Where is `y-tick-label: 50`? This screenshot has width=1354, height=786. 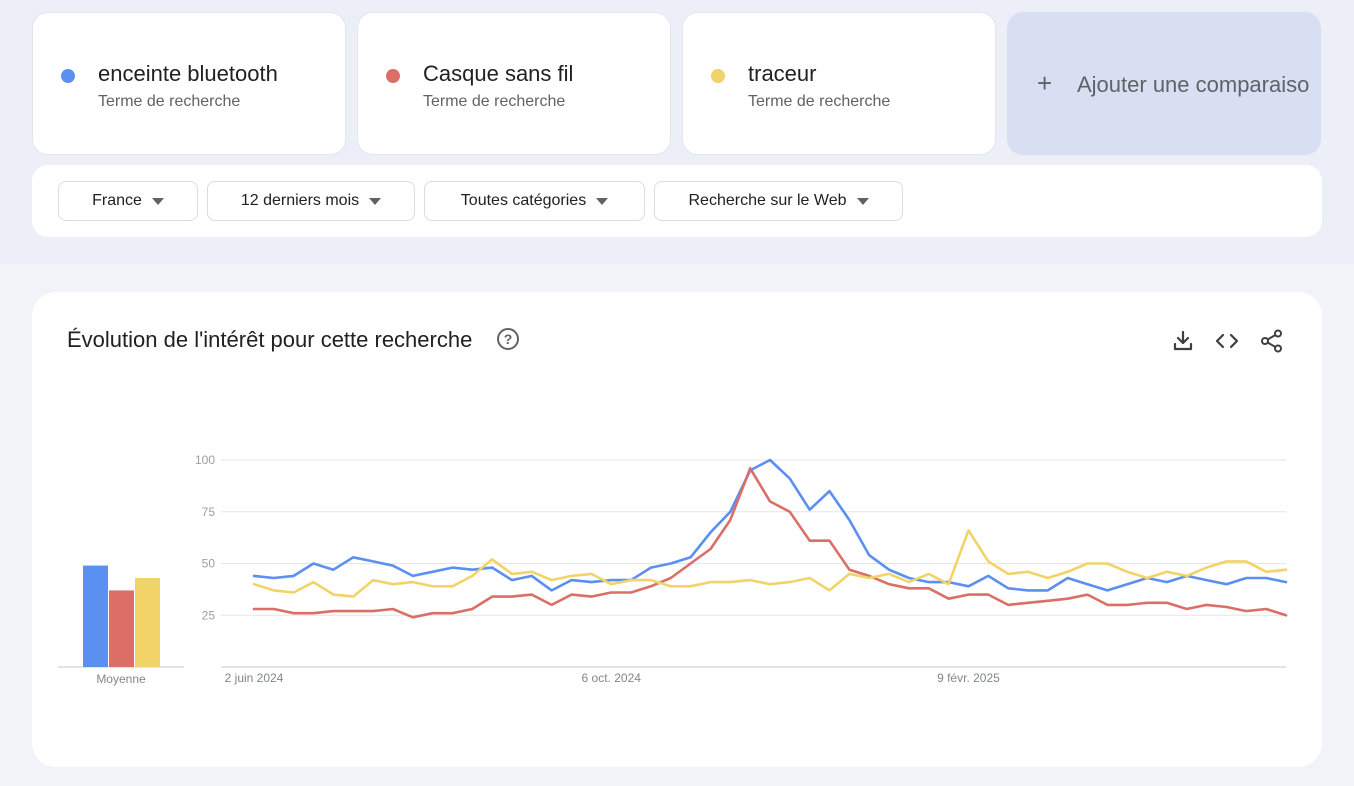
y-tick-label: 50 is located at coordinates (209, 564).